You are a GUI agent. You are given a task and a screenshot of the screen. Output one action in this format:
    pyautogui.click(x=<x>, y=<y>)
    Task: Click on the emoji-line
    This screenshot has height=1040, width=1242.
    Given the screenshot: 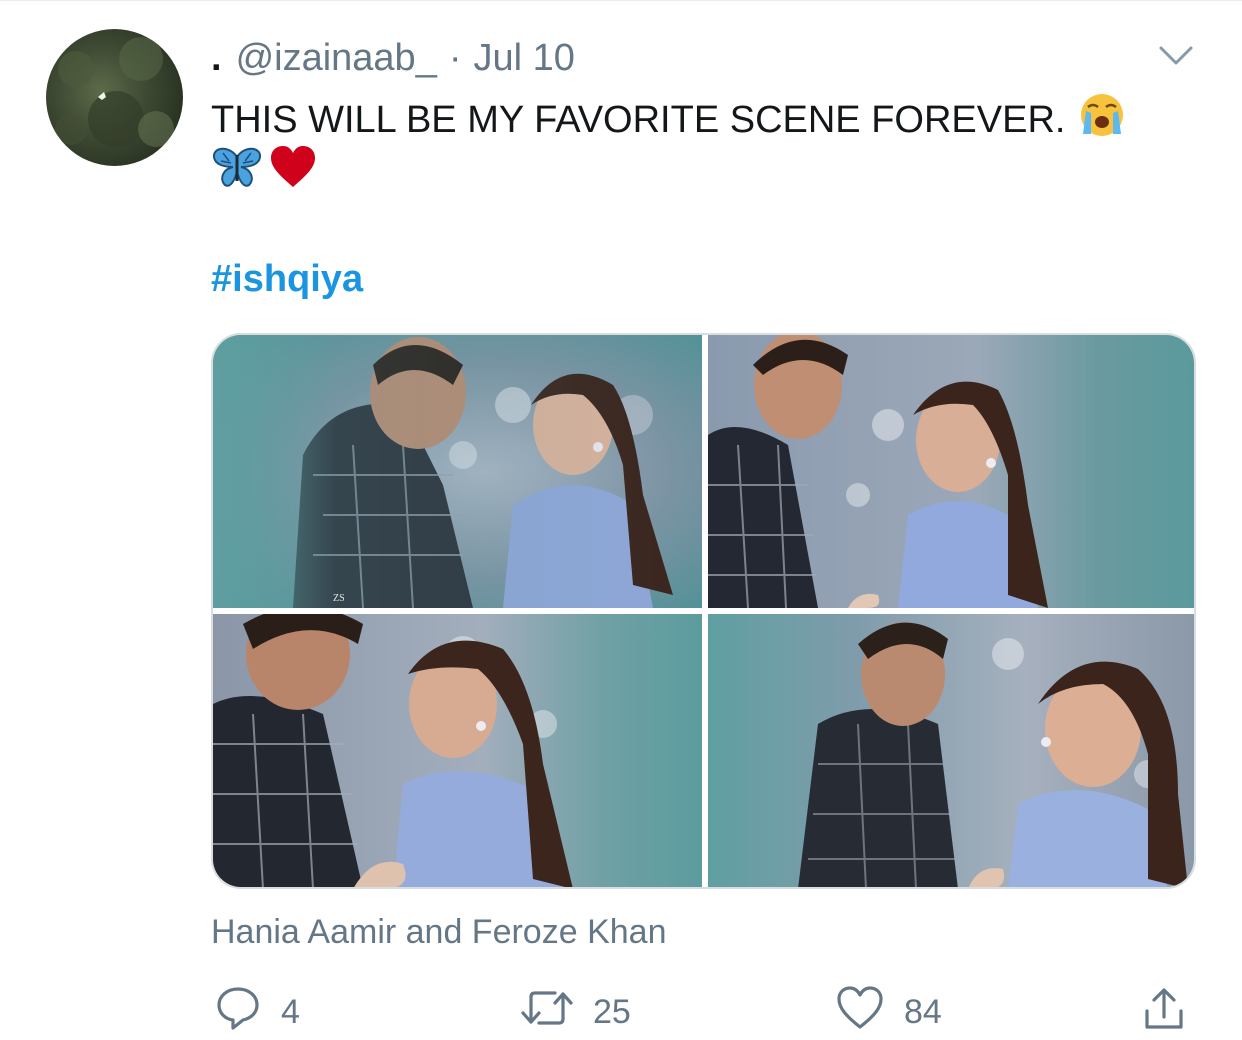 What is the action you would take?
    pyautogui.click(x=264, y=169)
    